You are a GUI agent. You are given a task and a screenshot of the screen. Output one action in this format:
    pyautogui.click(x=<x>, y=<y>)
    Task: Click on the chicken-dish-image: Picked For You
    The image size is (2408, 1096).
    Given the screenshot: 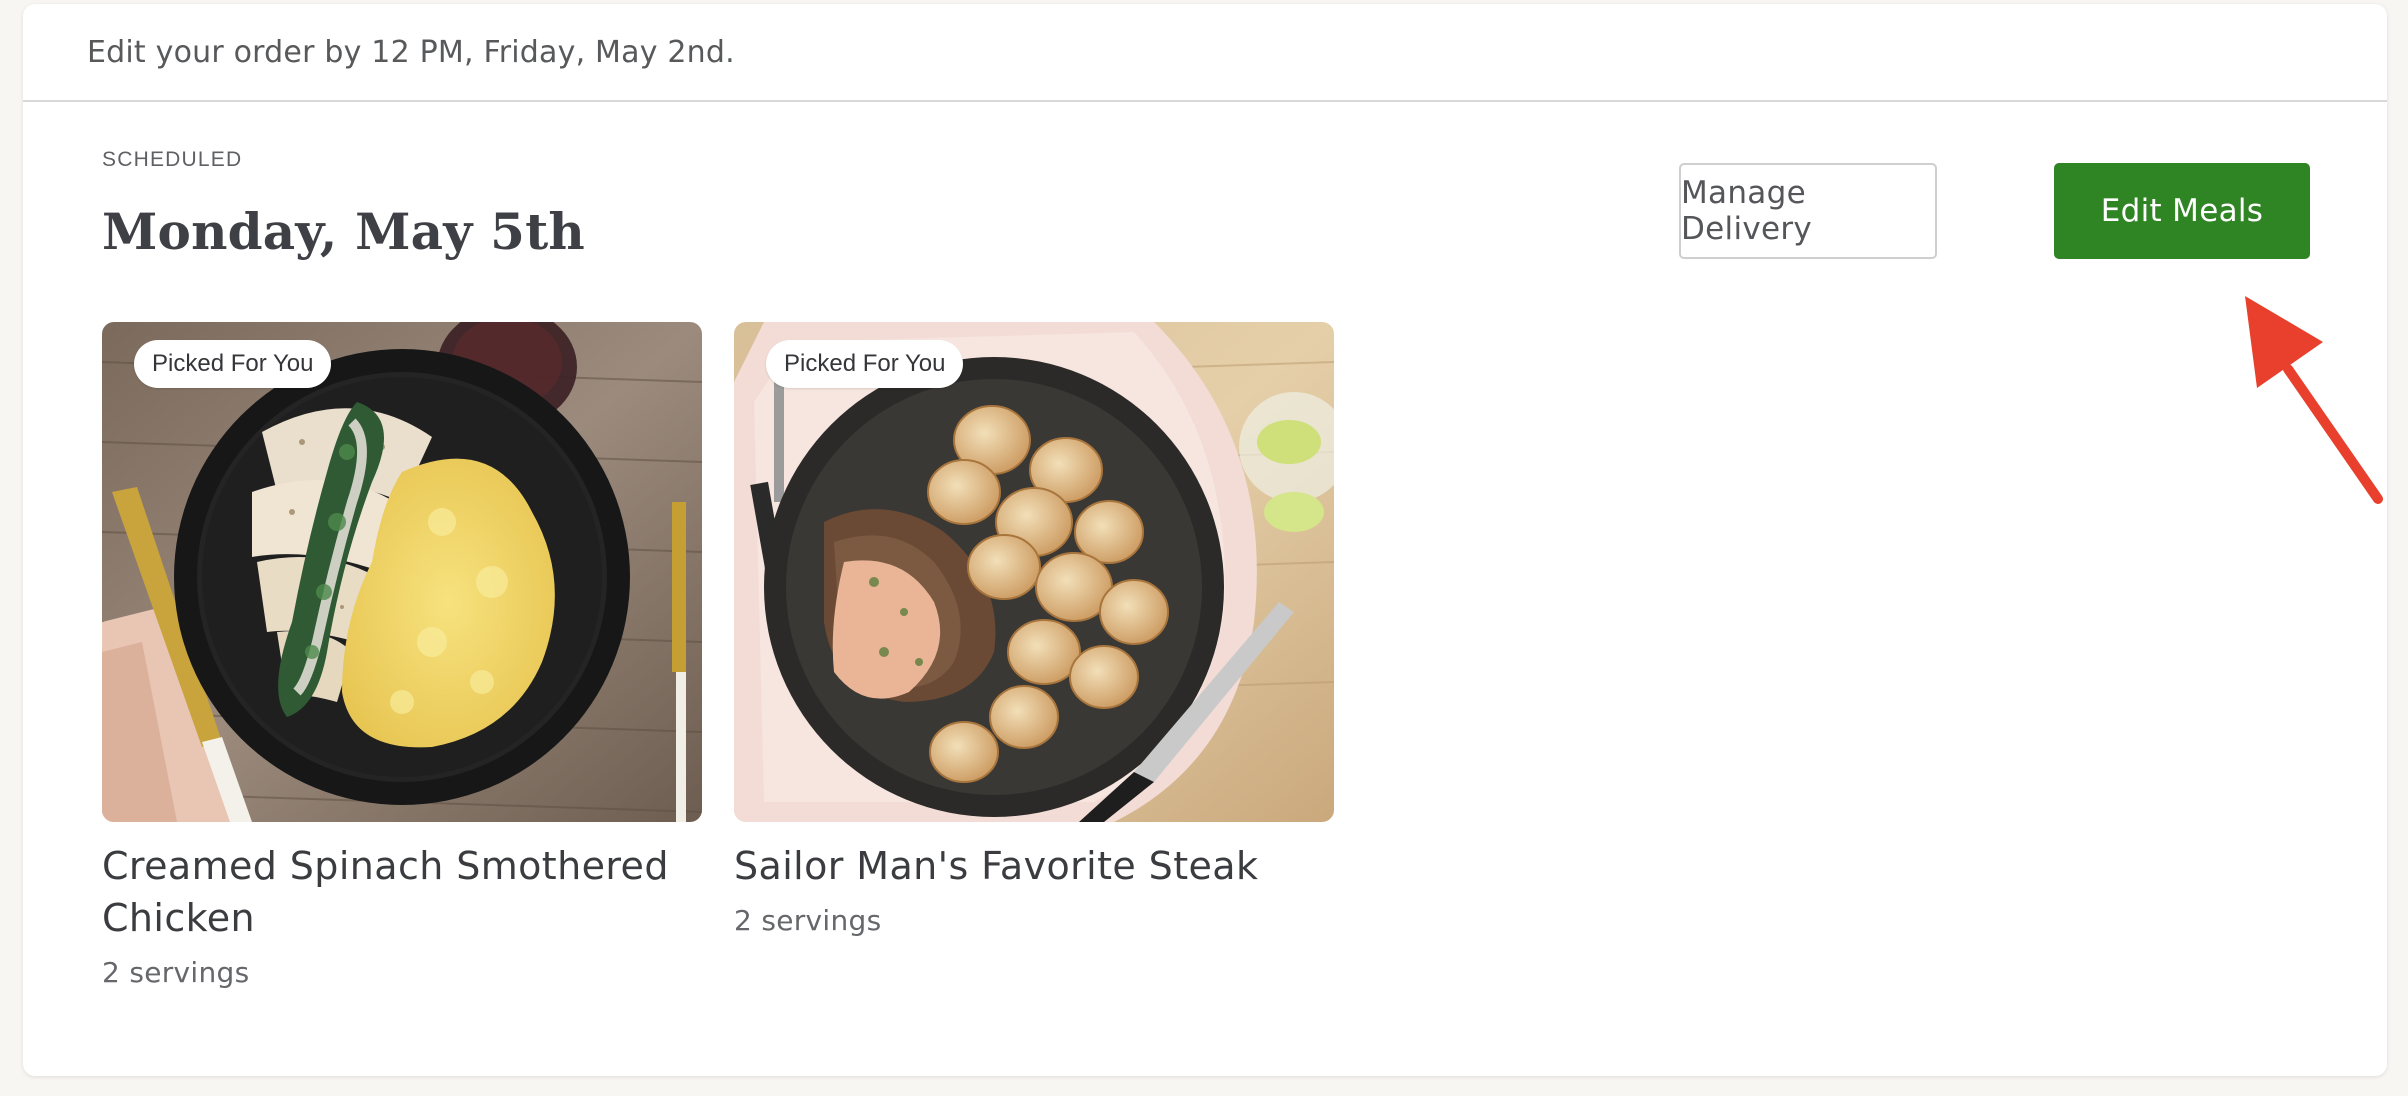 What is the action you would take?
    pyautogui.click(x=402, y=572)
    